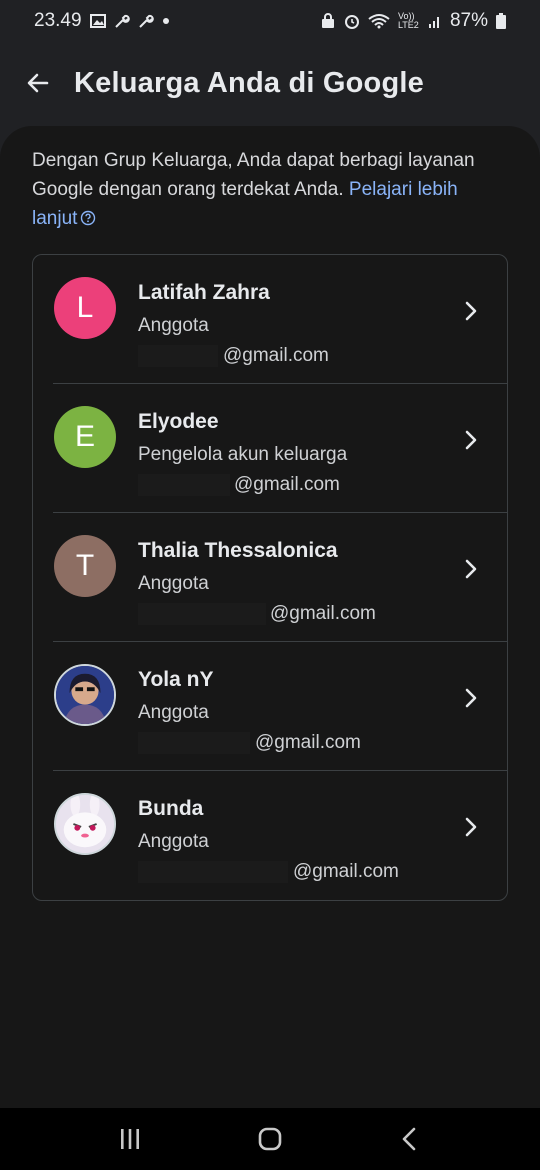 This screenshot has height=1170, width=540. I want to click on arrow-back-icon, so click(38, 83).